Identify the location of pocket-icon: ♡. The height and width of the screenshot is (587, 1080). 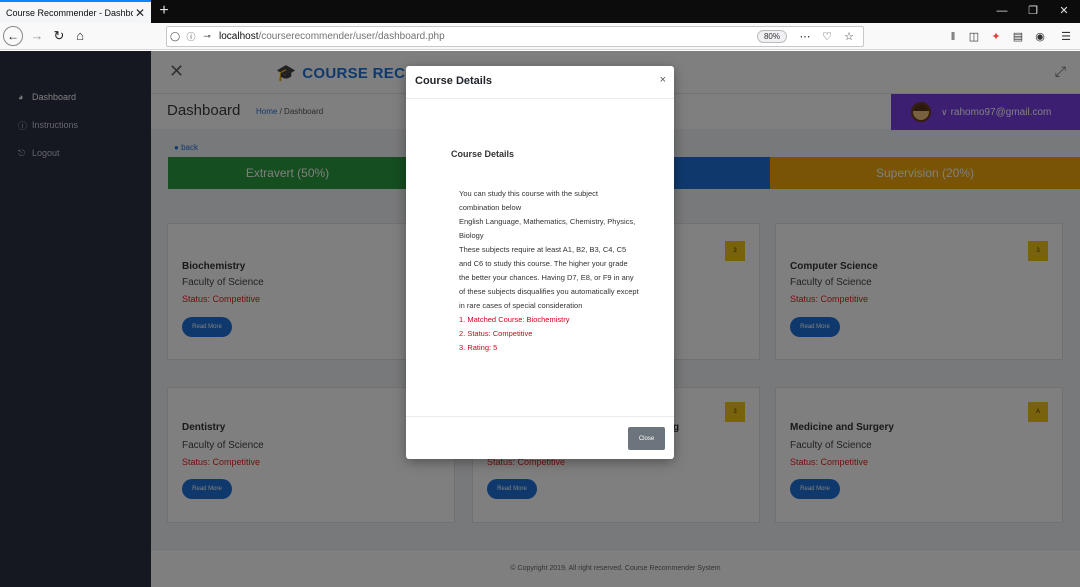
(827, 36).